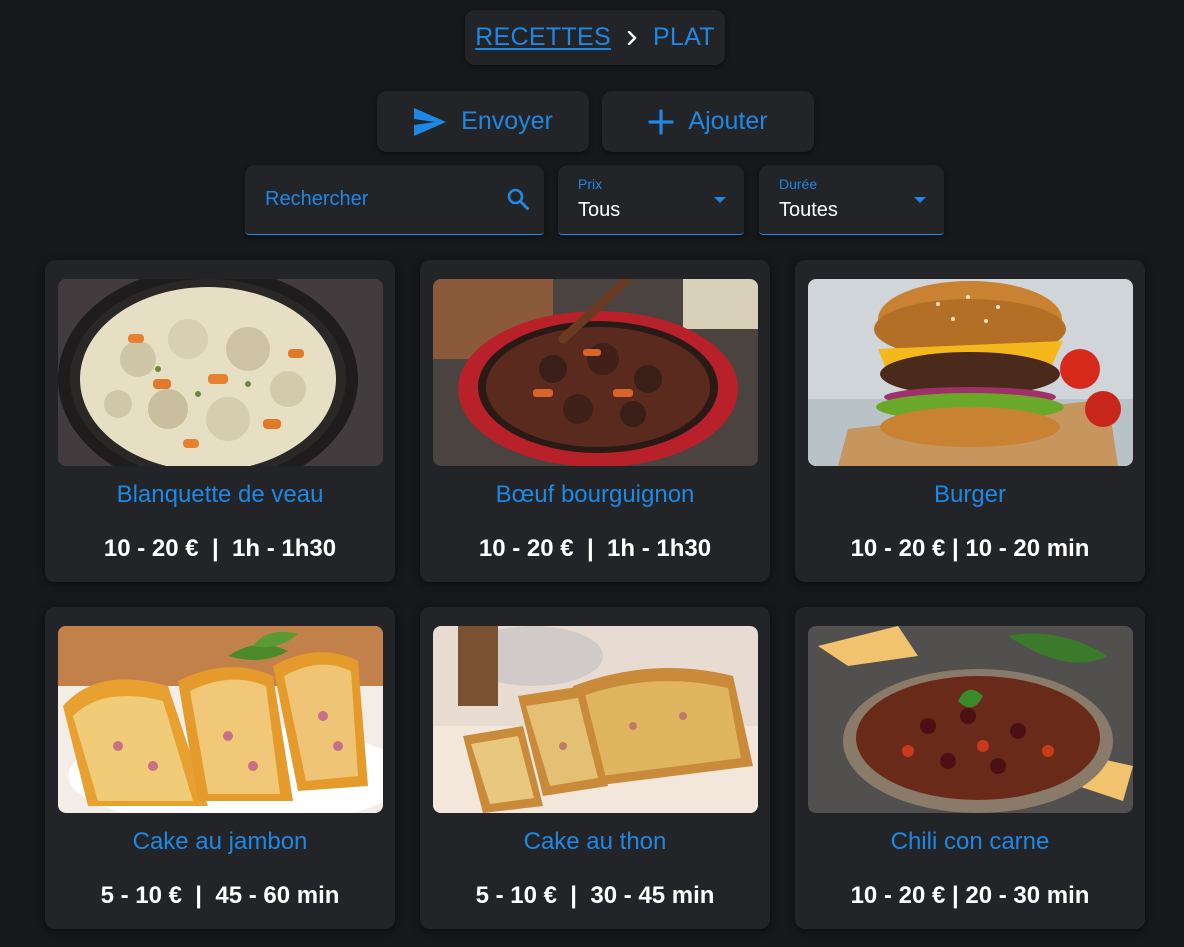 The image size is (1184, 947). What do you see at coordinates (661, 121) in the screenshot?
I see `plus-icon` at bounding box center [661, 121].